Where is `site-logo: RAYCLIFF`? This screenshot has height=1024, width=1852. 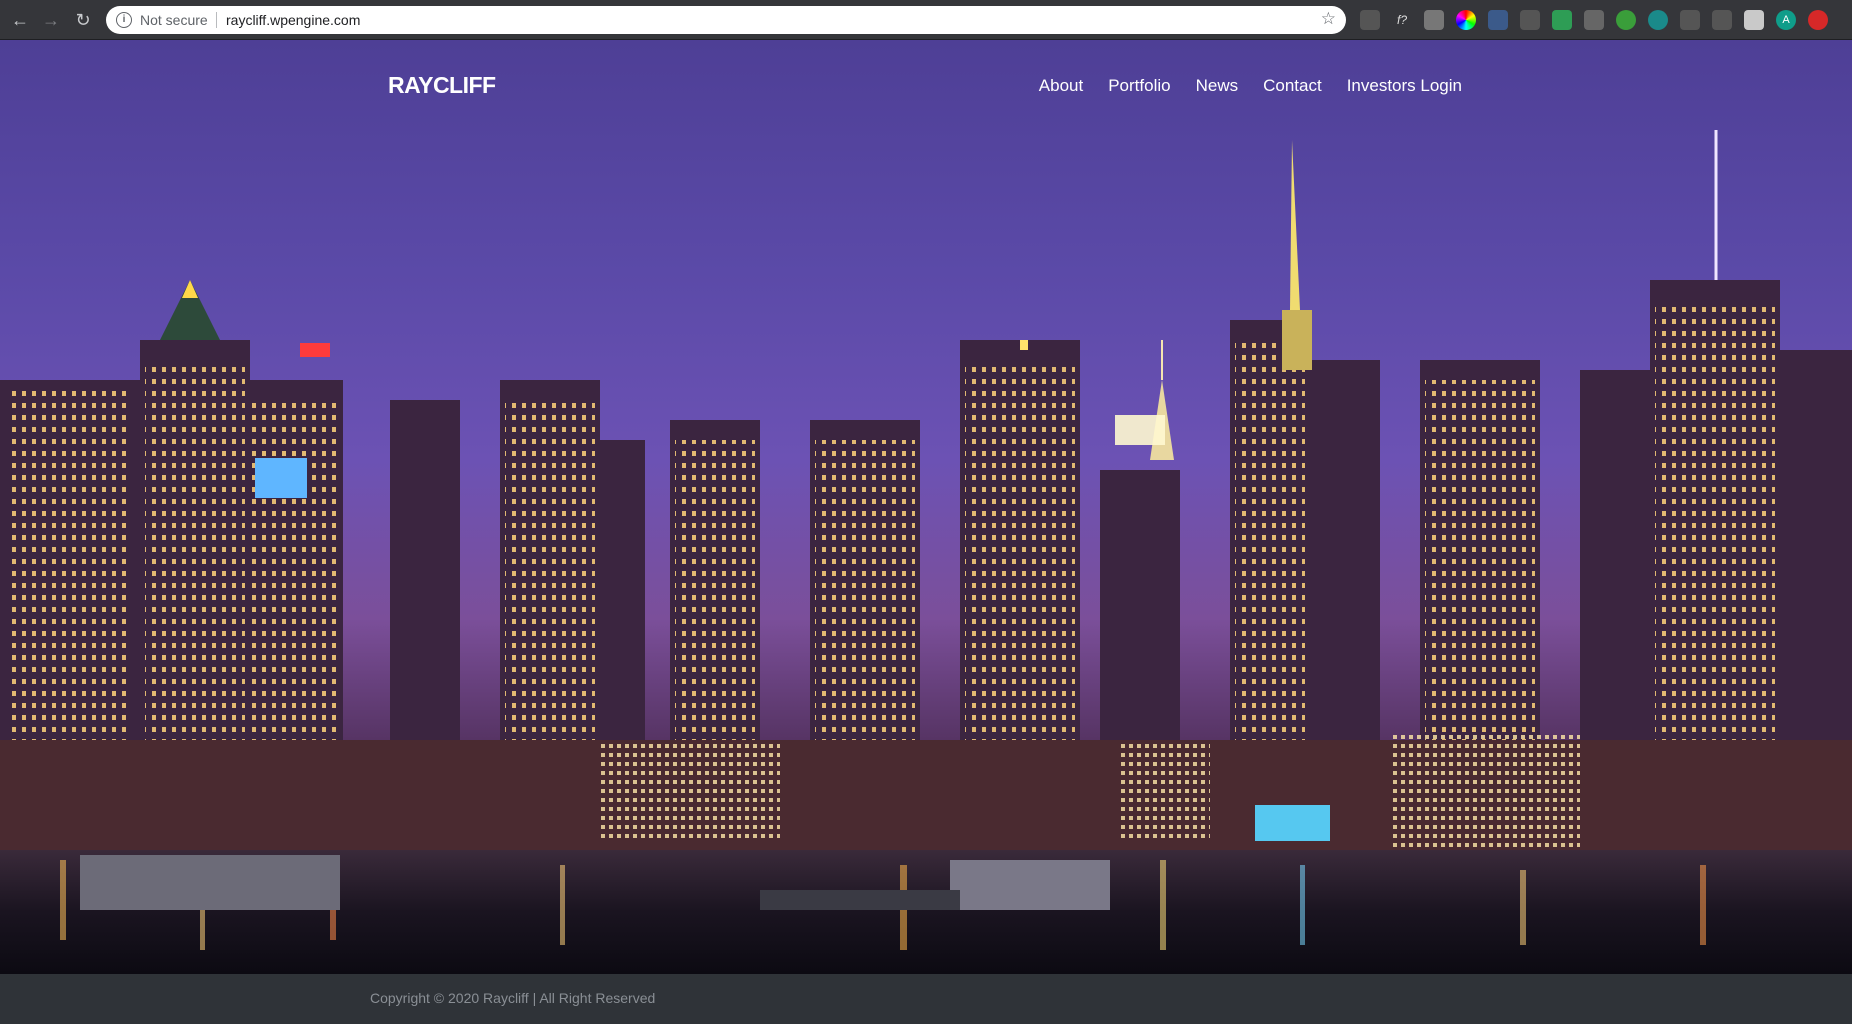 site-logo: RAYCLIFF is located at coordinates (442, 85).